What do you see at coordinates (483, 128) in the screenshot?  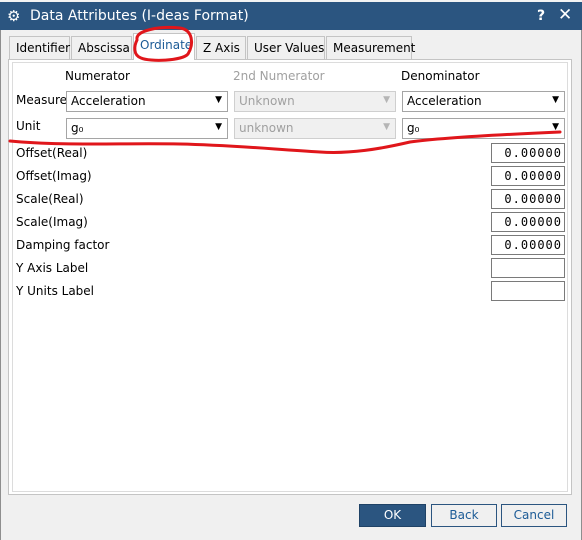 I see `denominator-unit-select: g₀ ▼` at bounding box center [483, 128].